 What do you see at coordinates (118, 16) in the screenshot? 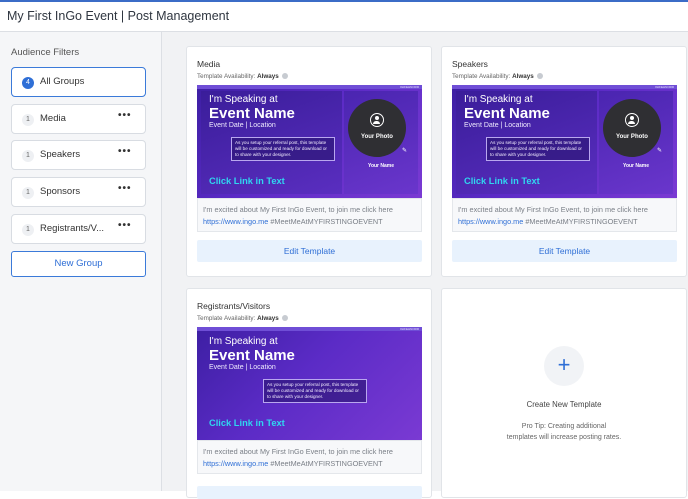
I see `page-title: My First InGo Event | Post Management` at bounding box center [118, 16].